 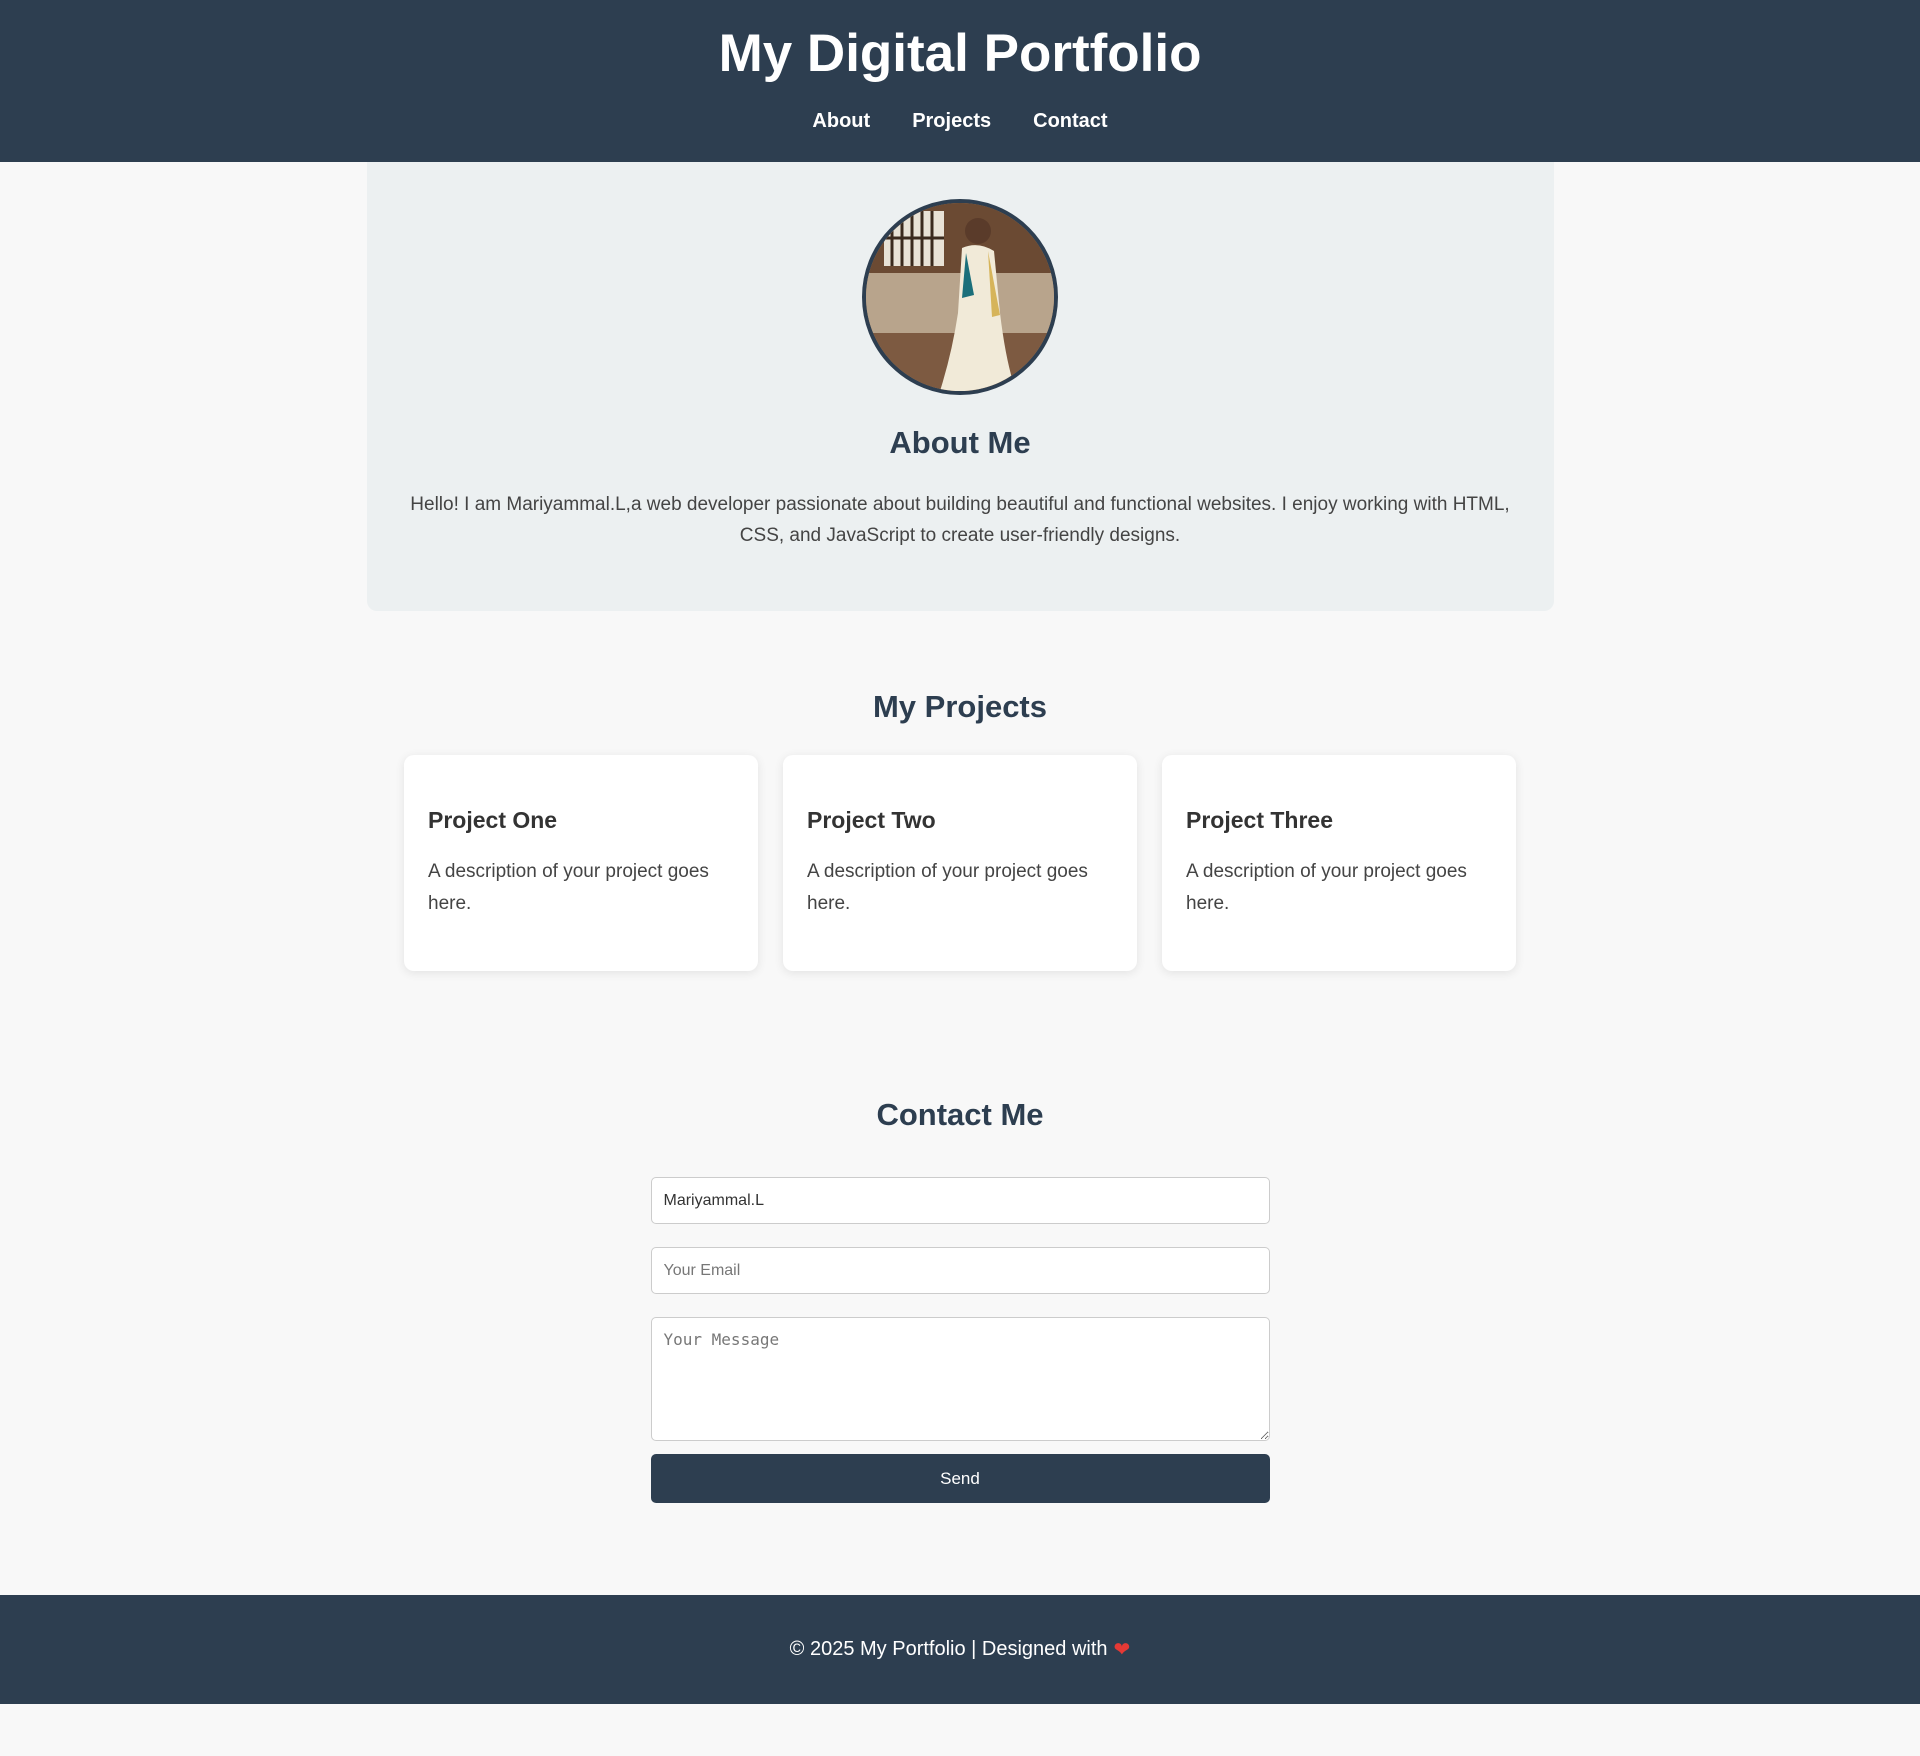 I want to click on message-field, so click(x=960, y=1379).